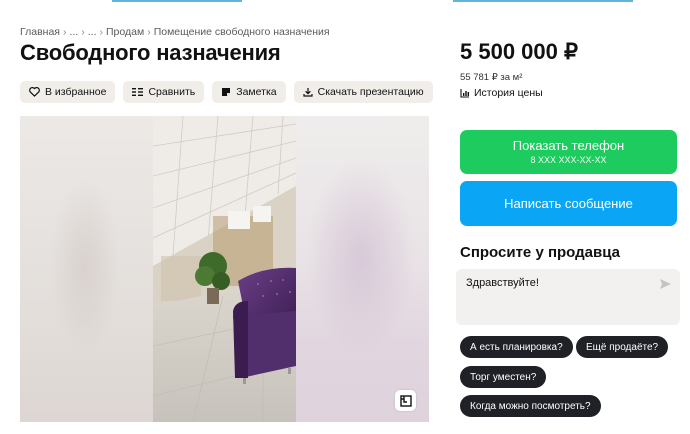 The image size is (690, 434). I want to click on favorite-label: В избранное, so click(76, 92).